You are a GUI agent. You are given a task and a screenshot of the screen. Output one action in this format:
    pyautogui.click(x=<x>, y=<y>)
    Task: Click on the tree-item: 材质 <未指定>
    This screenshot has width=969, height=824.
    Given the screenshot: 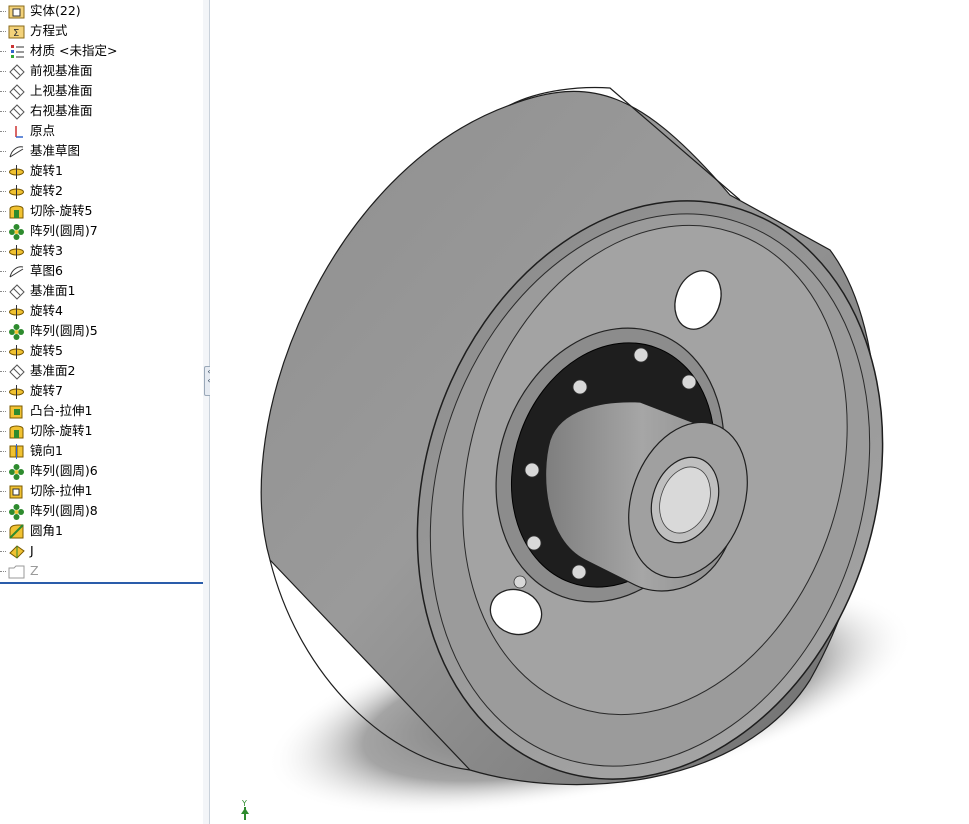 What is the action you would take?
    pyautogui.click(x=101, y=51)
    